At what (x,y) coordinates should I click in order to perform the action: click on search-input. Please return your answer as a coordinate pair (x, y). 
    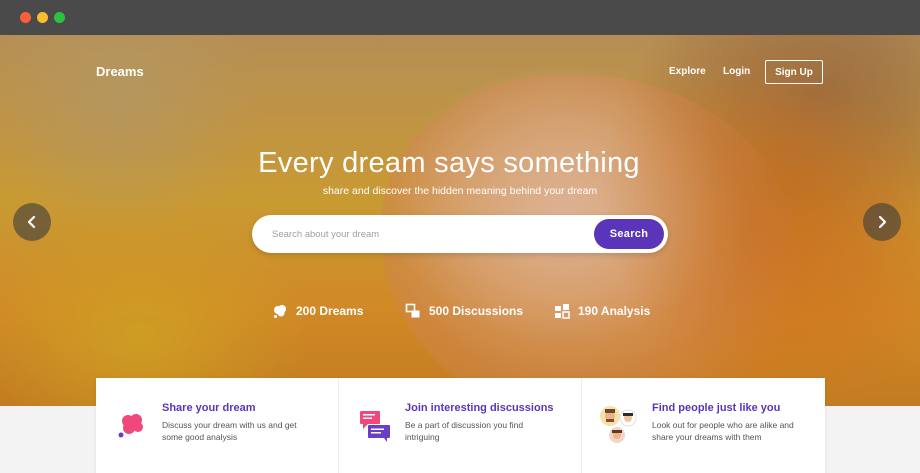
    Looking at the image, I should click on (432, 234).